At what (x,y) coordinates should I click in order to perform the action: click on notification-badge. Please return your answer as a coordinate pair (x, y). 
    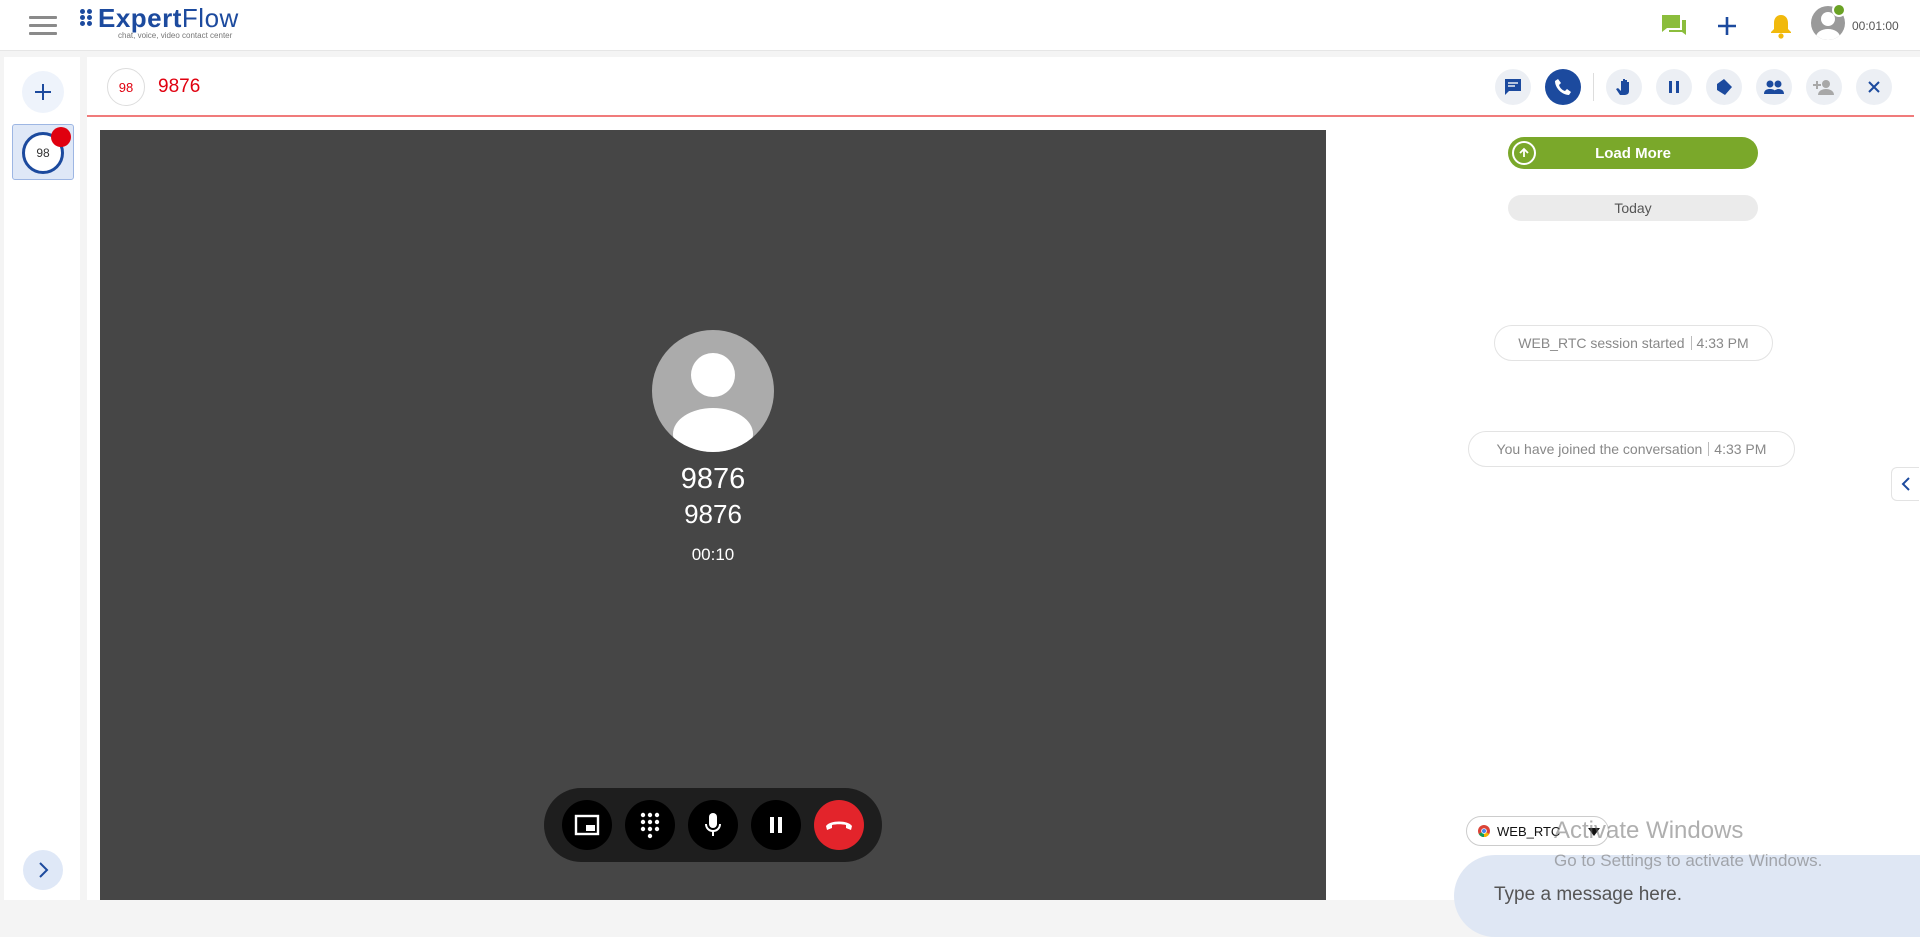
    Looking at the image, I should click on (61, 137).